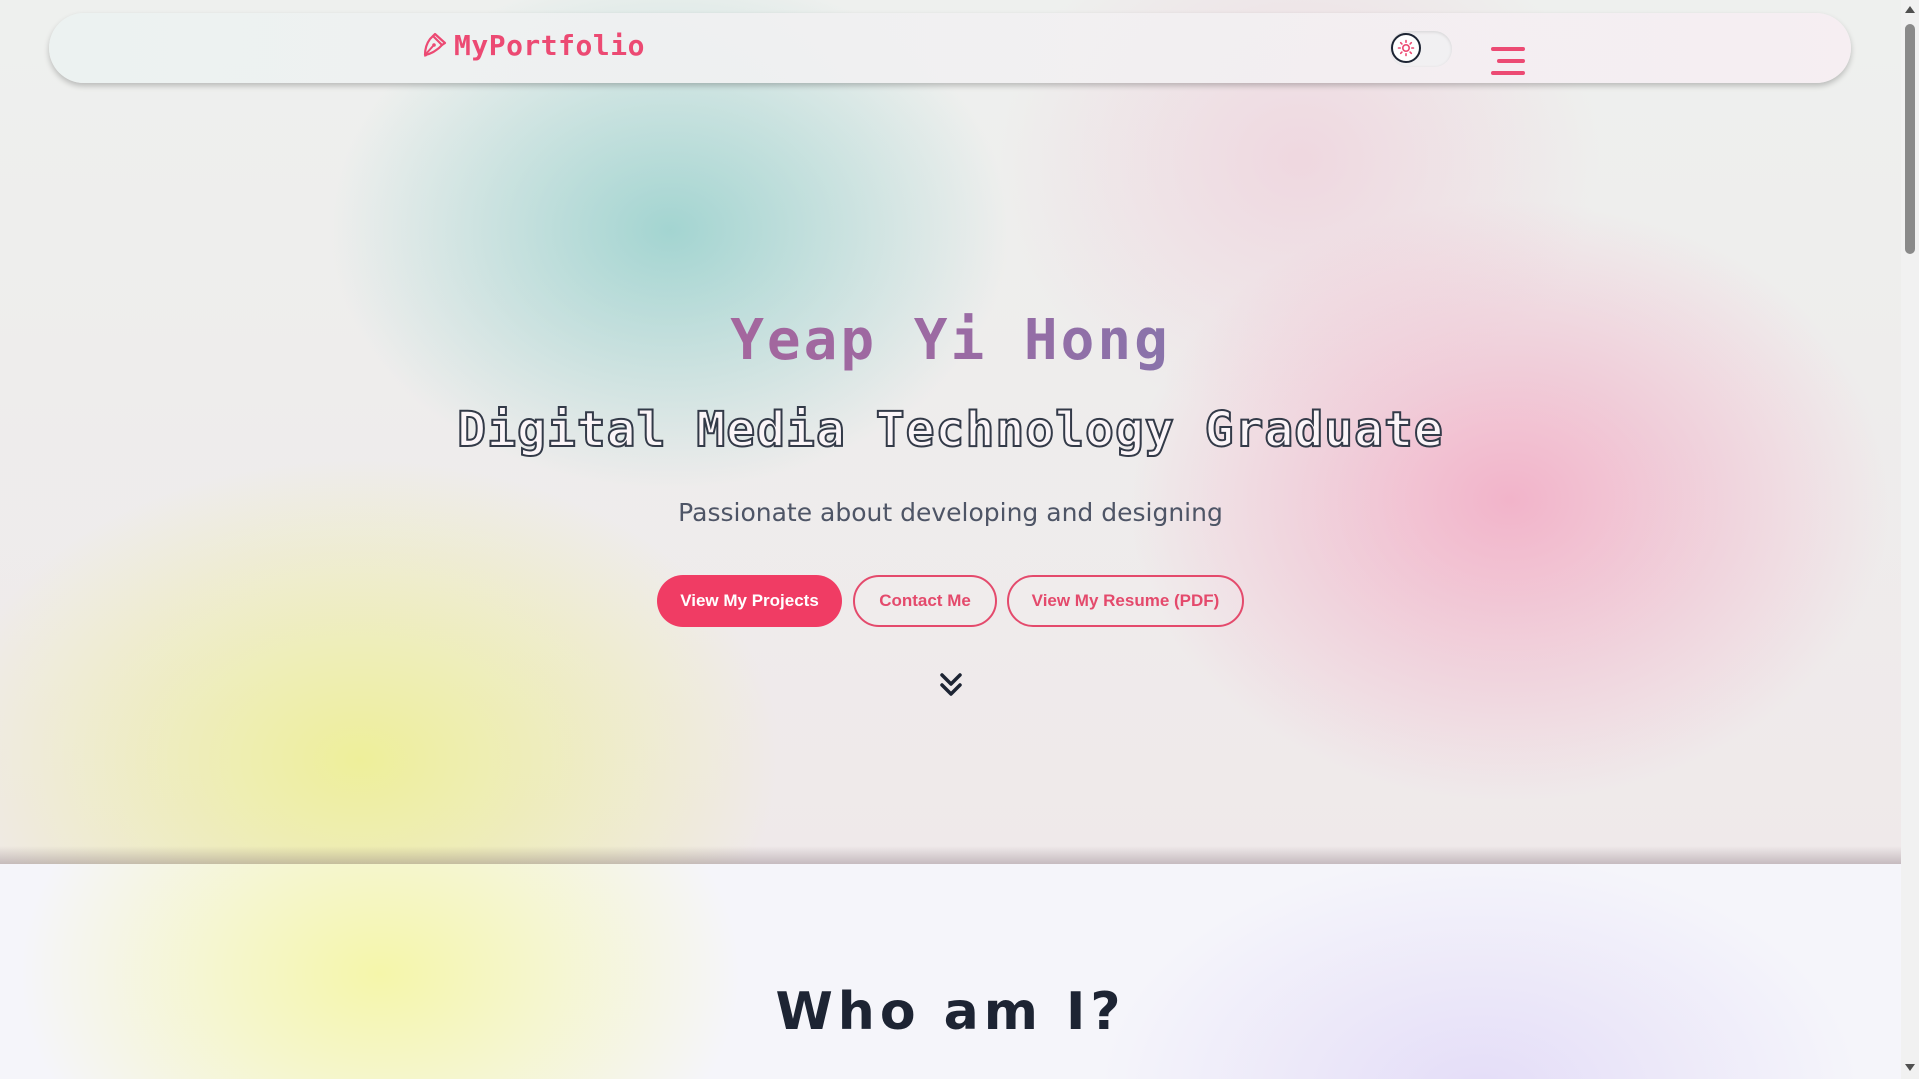  I want to click on about-title: Who am I?, so click(950, 1012).